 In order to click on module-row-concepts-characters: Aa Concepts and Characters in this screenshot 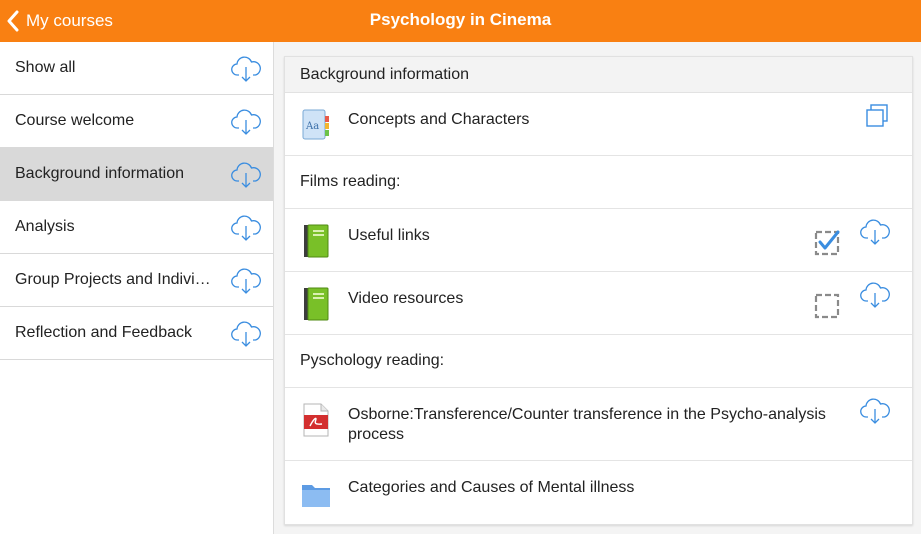, I will do `click(598, 124)`.